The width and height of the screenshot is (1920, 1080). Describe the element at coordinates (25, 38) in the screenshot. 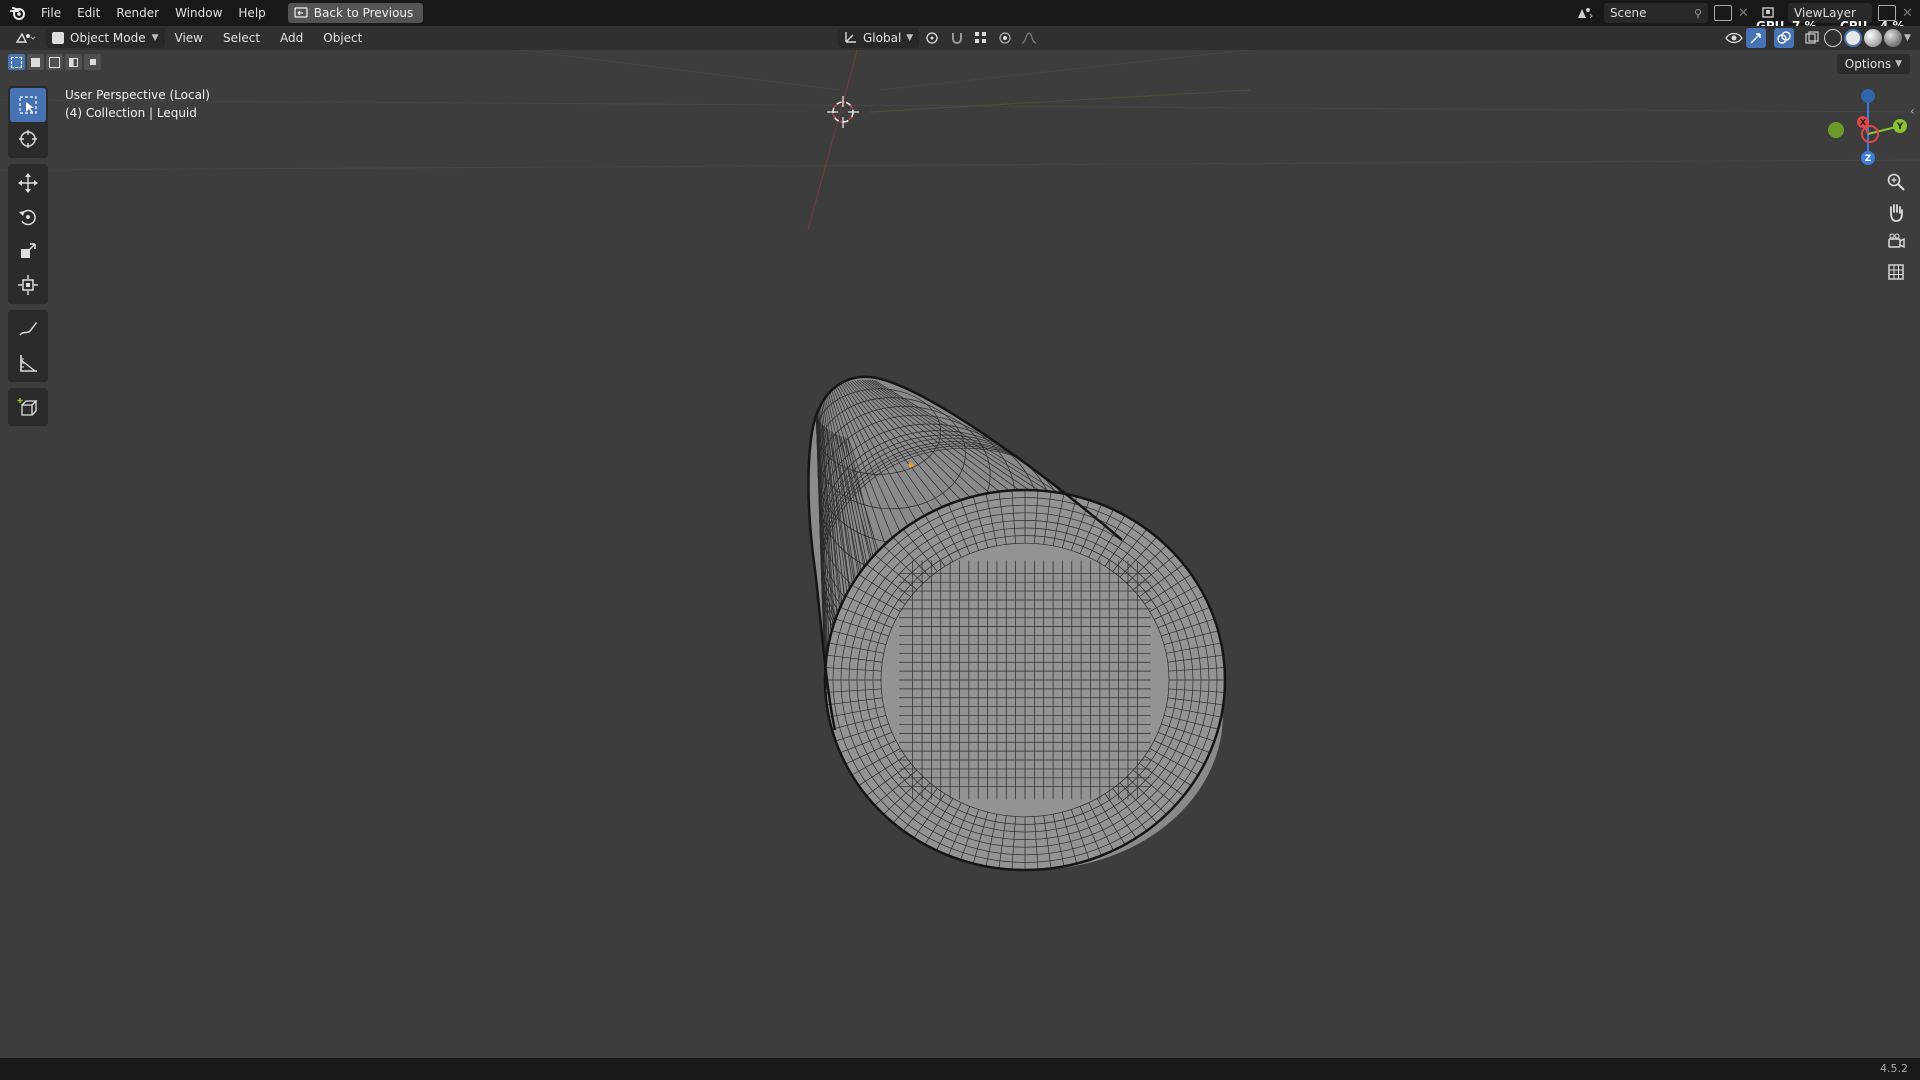

I see `editor-type-icon` at that location.